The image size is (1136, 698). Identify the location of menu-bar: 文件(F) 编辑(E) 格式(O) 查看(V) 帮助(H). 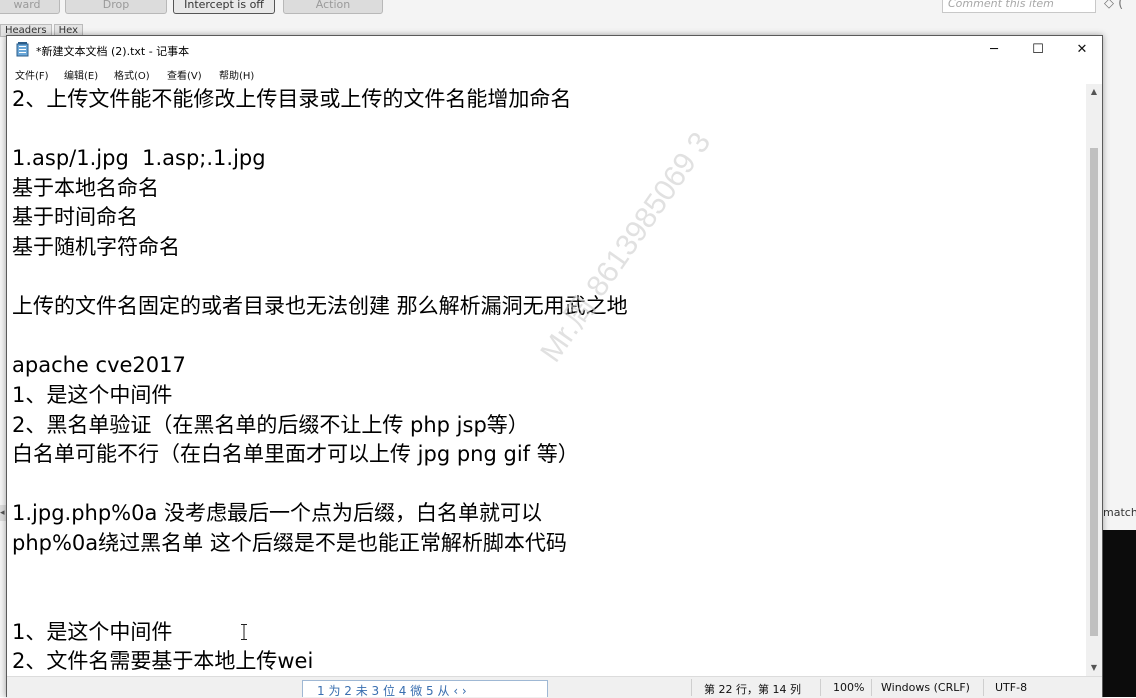
(554, 74).